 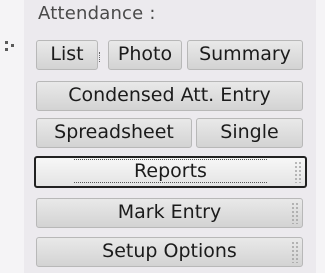 I want to click on photo-button-label: Photo, so click(x=145, y=54).